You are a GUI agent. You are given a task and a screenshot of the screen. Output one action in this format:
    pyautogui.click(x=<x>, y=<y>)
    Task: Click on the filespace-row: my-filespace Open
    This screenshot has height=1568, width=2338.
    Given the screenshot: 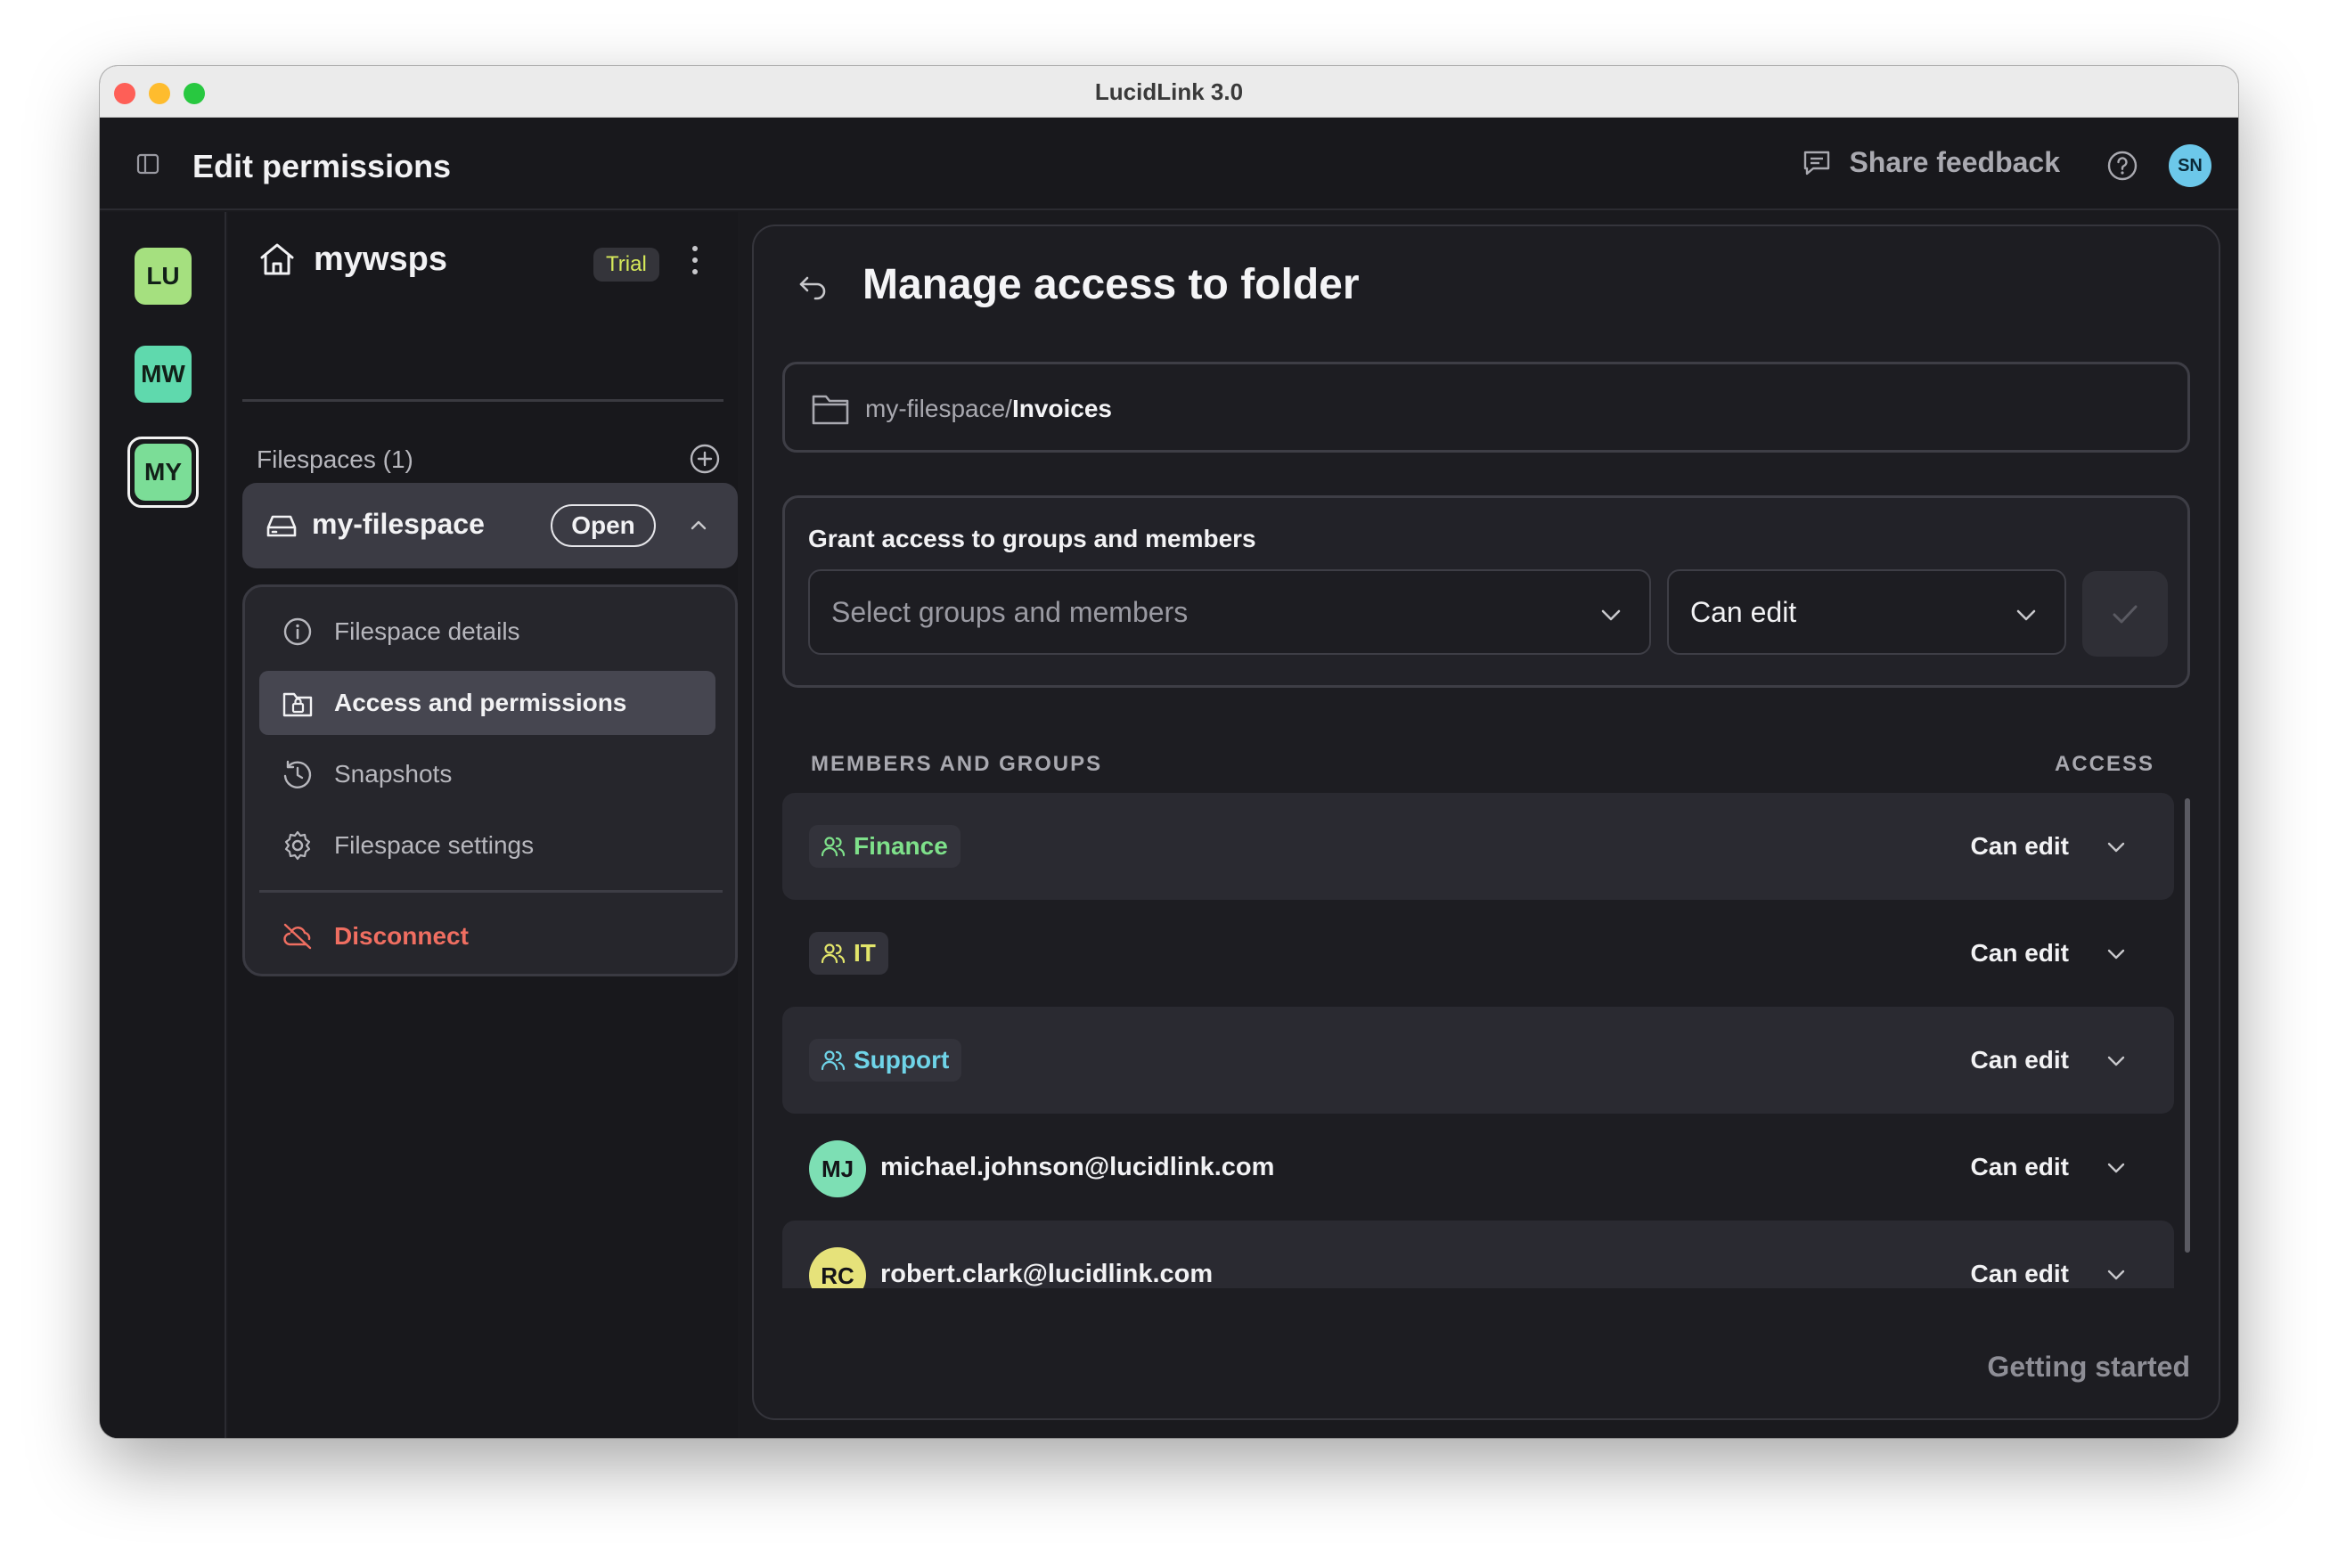 What is the action you would take?
    pyautogui.click(x=490, y=525)
    